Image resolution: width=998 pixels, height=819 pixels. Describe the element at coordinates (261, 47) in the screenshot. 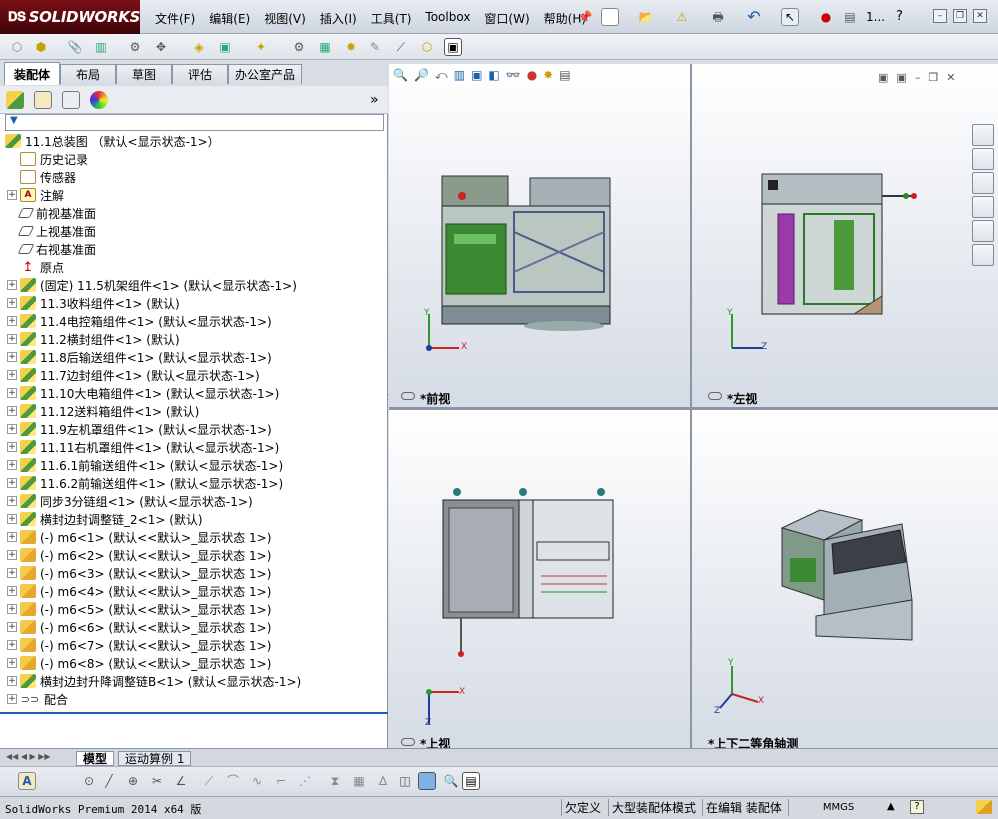

I see `reference-geometry-icon: ✦` at that location.